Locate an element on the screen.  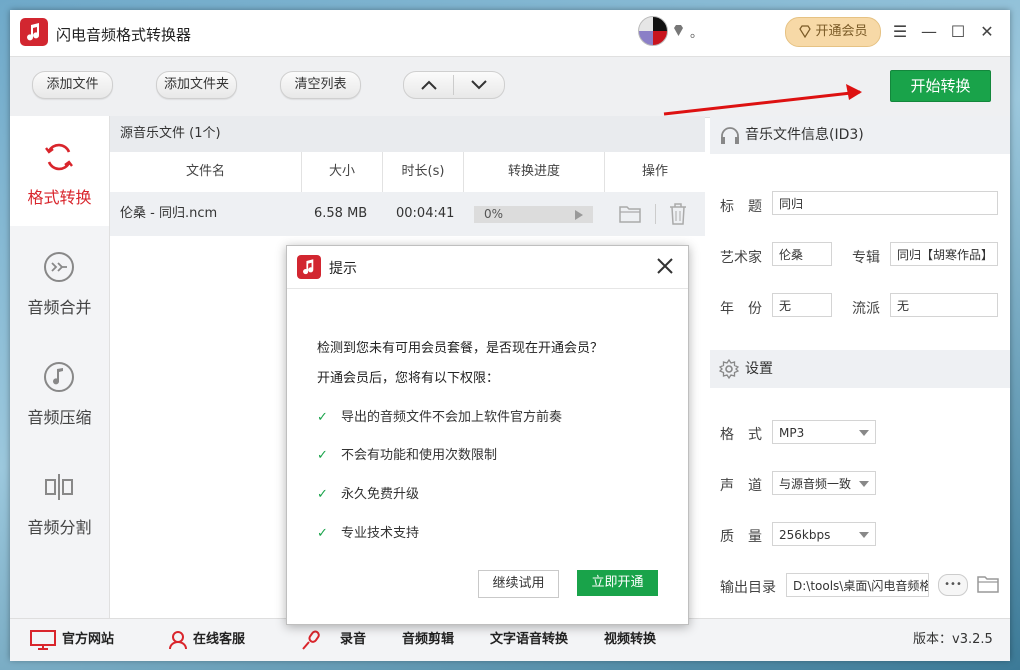
output-dir-field: D:\tools\桌面\闪电音频格 is located at coordinates (857, 585).